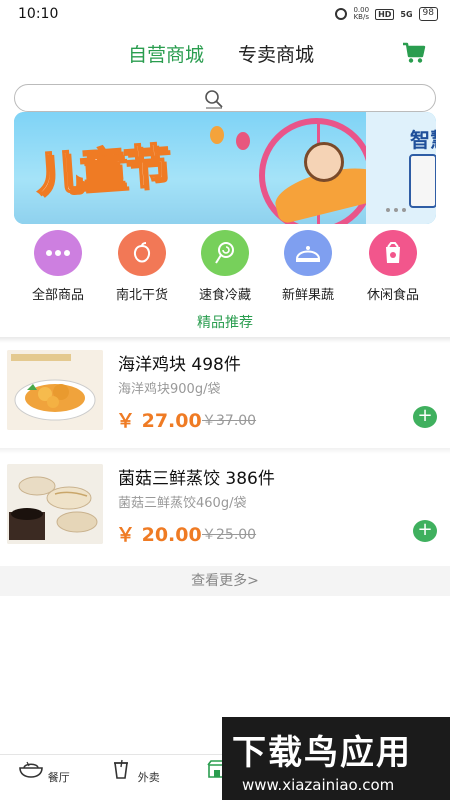 Image resolution: width=450 pixels, height=800 pixels. I want to click on status-bar: 10:10 0.00 KB/s HD 5G 98, so click(225, 14).